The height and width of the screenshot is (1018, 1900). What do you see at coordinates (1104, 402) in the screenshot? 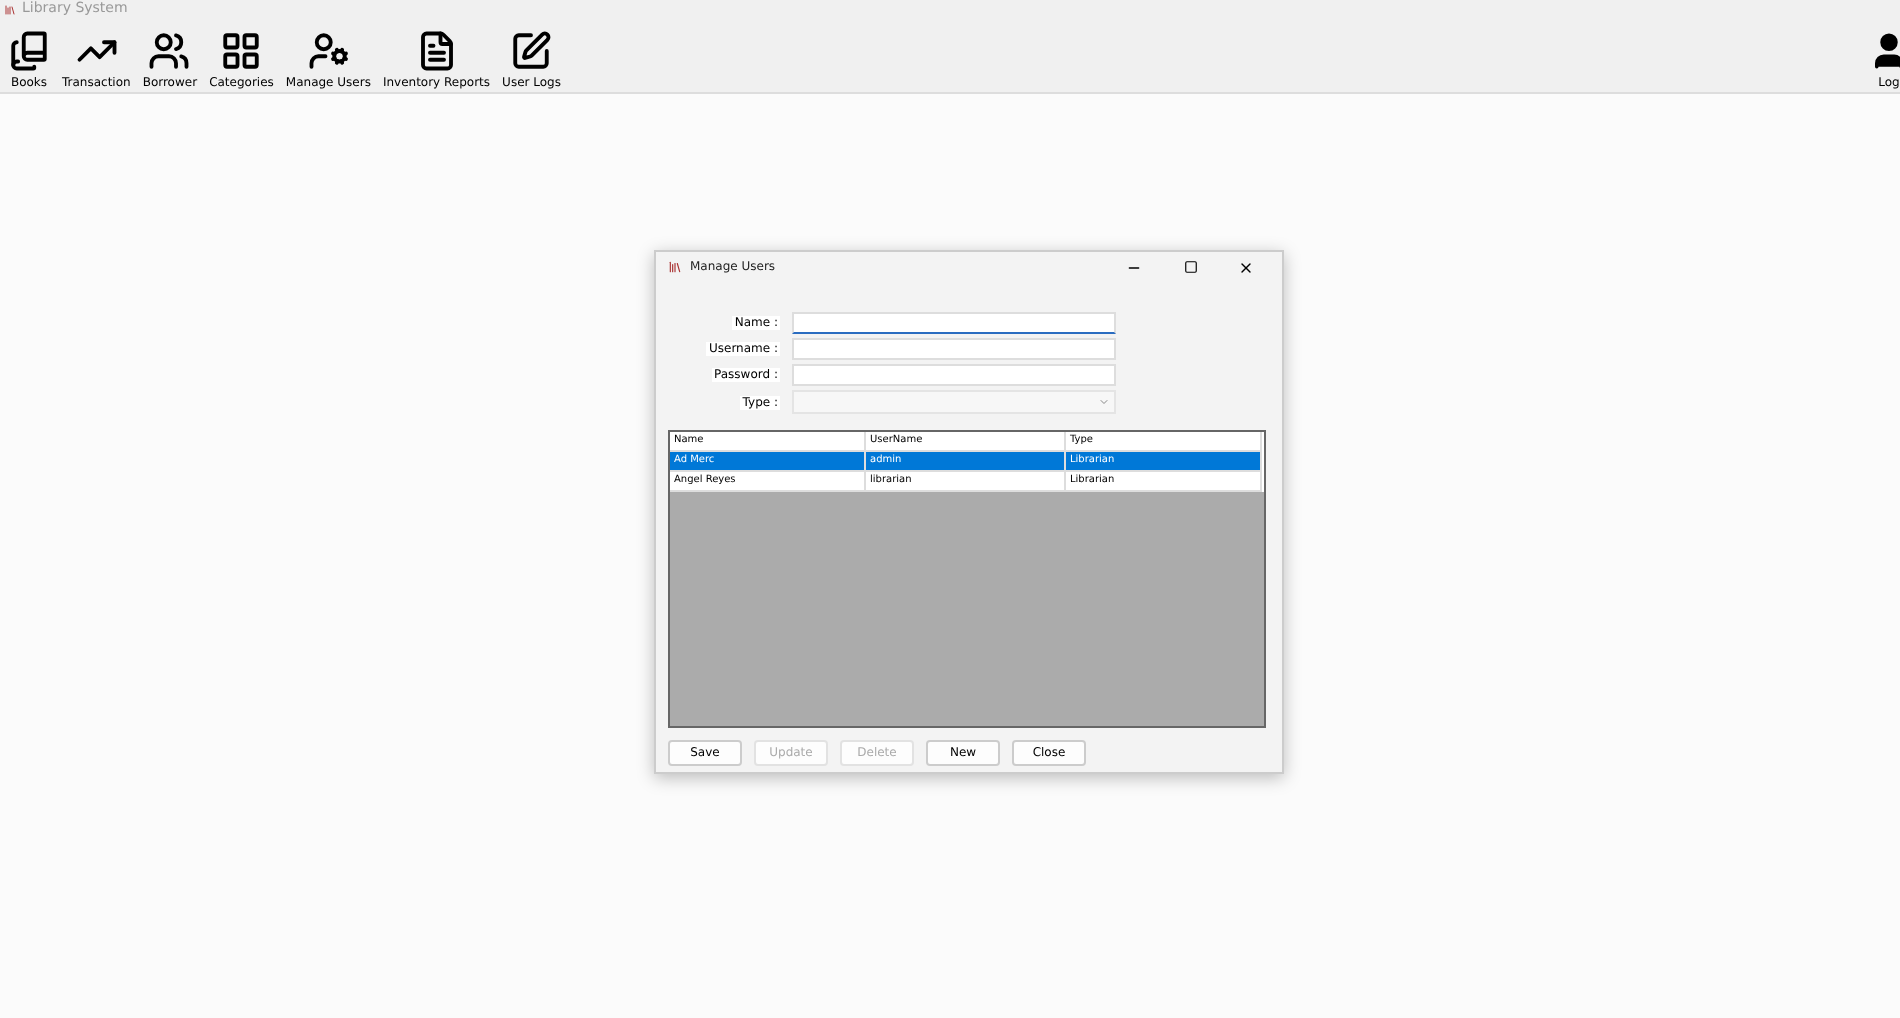
I see `chevron-down-icon` at bounding box center [1104, 402].